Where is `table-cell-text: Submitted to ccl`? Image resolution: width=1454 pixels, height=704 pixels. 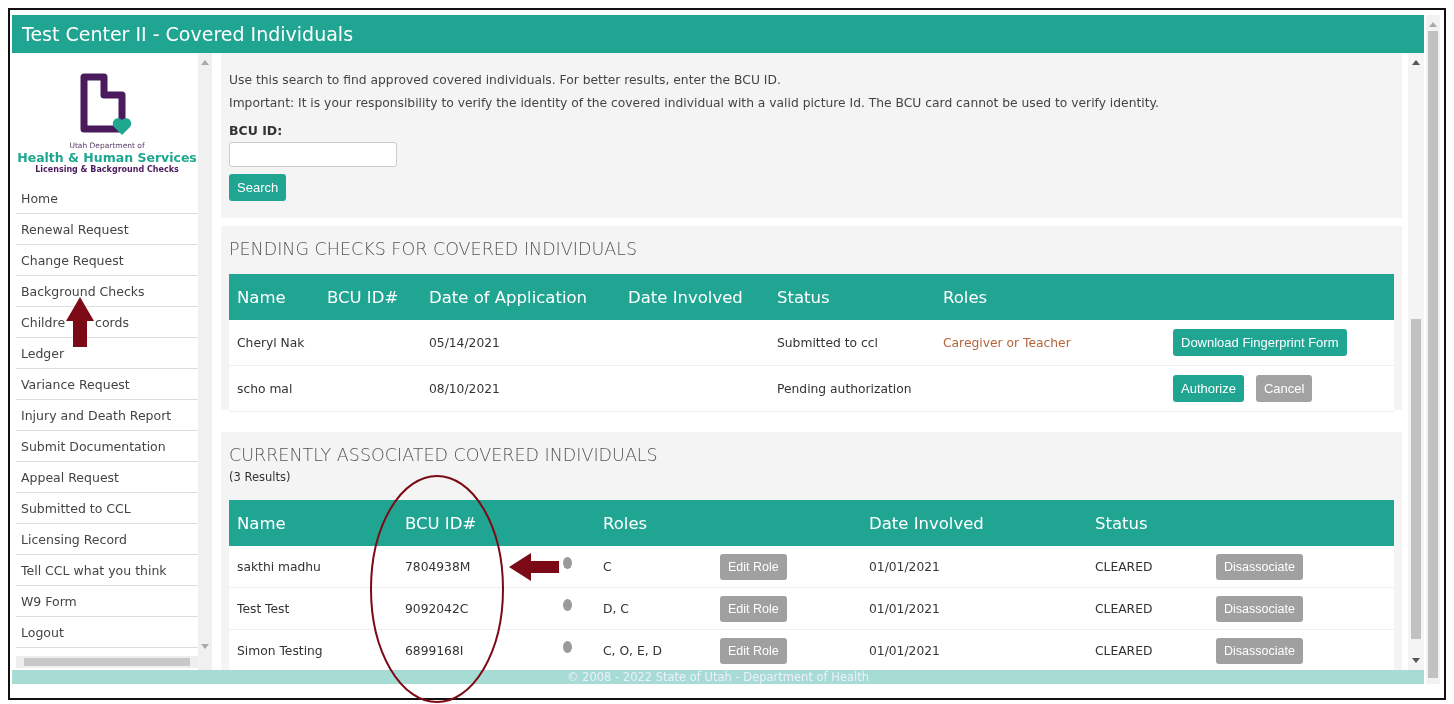 table-cell-text: Submitted to ccl is located at coordinates (827, 342).